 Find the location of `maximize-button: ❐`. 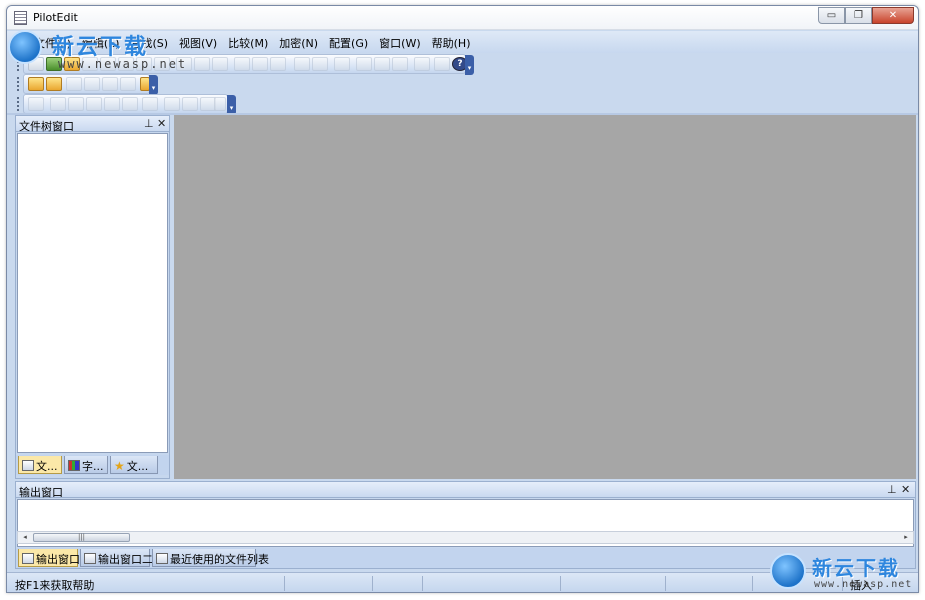

maximize-button: ❐ is located at coordinates (858, 15).